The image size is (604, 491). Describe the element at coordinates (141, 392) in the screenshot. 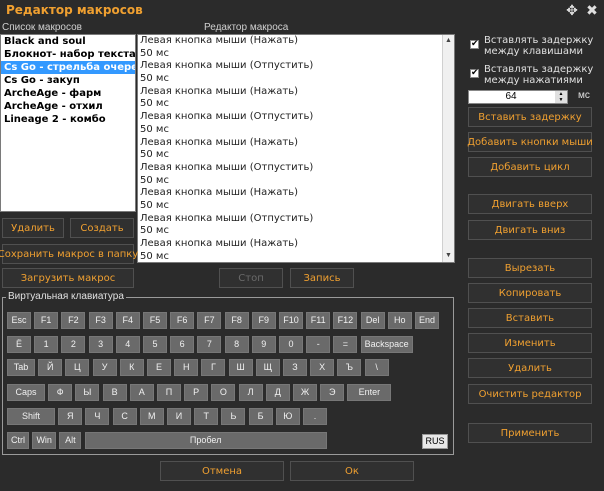

I see `key-row4-4: А` at that location.